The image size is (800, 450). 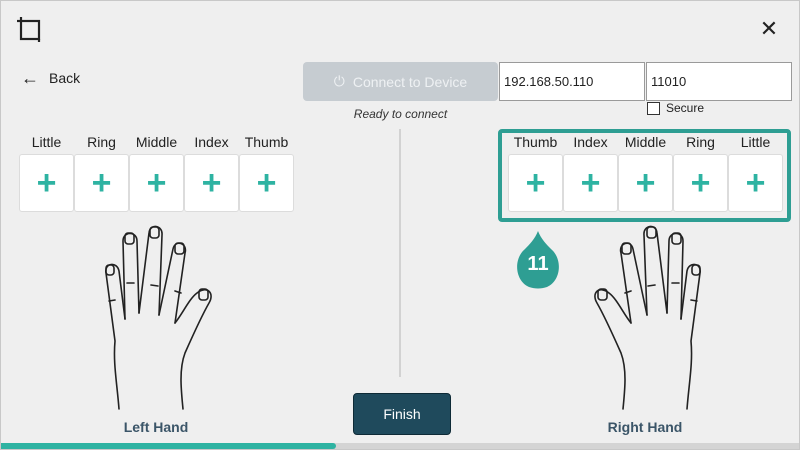 What do you see at coordinates (653, 108) in the screenshot?
I see `checkbox-box` at bounding box center [653, 108].